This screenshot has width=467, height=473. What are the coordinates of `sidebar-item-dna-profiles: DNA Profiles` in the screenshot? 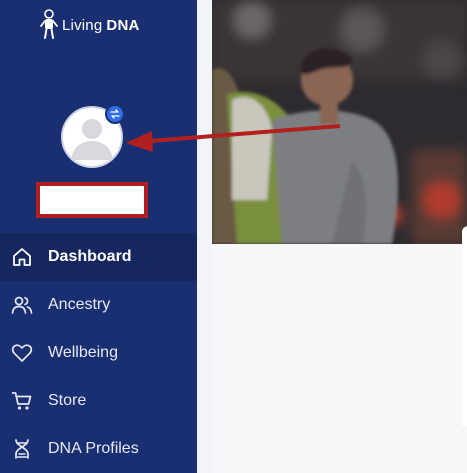 It's located at (98, 449).